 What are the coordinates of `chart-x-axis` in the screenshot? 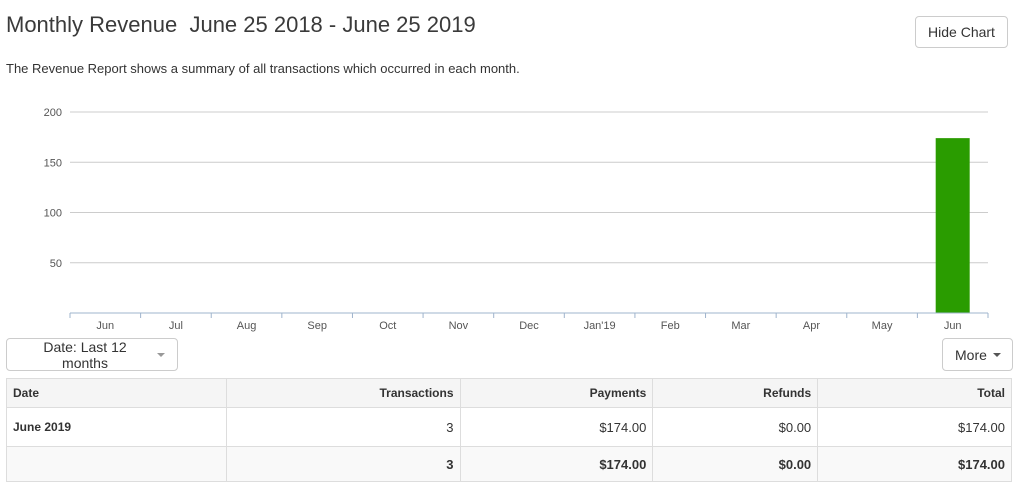 It's located at (529, 315).